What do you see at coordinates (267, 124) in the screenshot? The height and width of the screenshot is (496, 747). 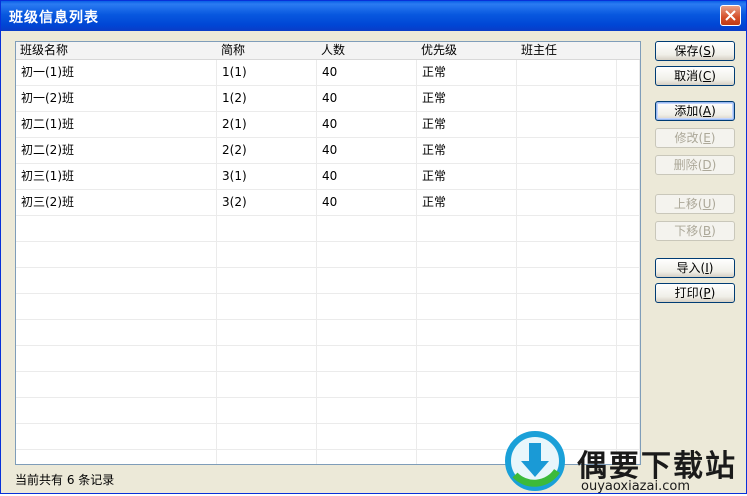 I see `abbr-cell: 2(1)` at bounding box center [267, 124].